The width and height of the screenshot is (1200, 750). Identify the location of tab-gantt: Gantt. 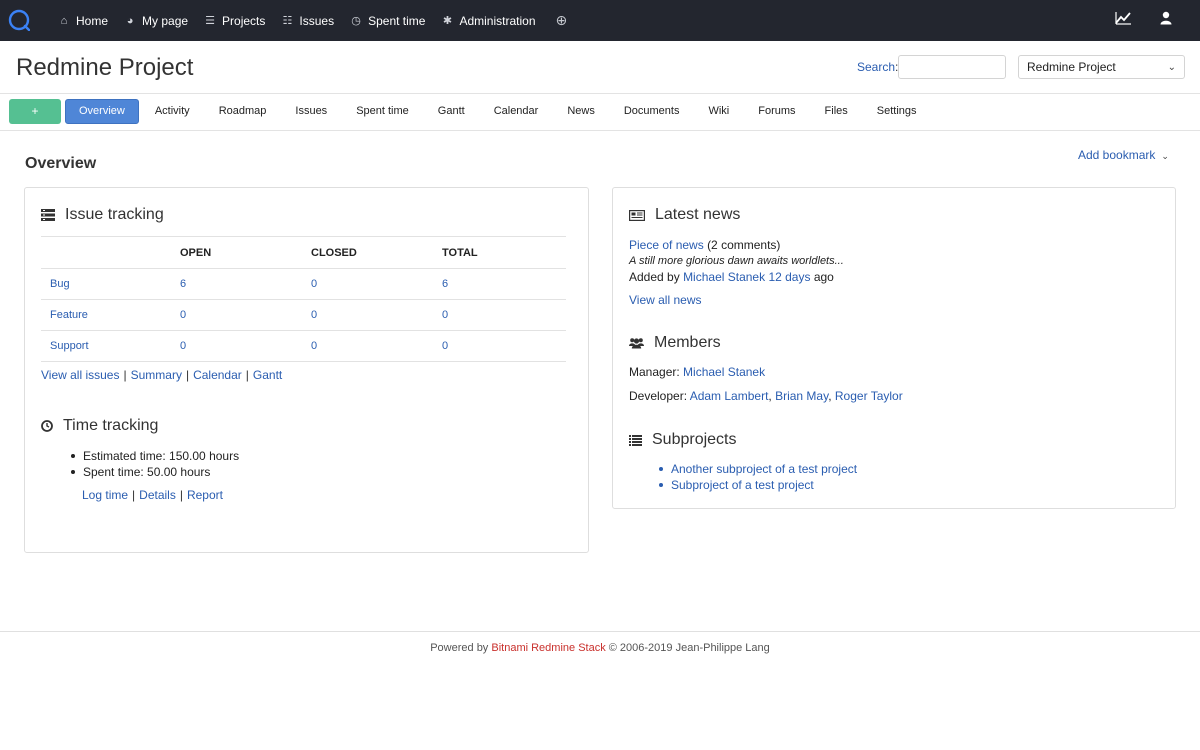
(451, 111).